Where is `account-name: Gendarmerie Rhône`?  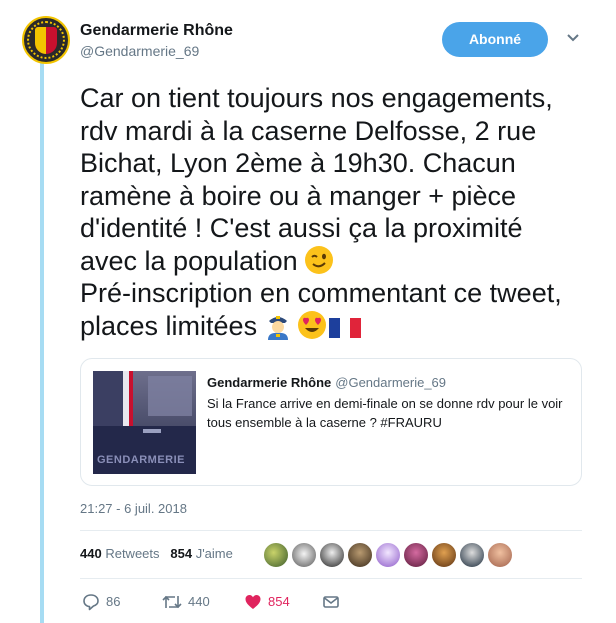 account-name: Gendarmerie Rhône is located at coordinates (156, 31).